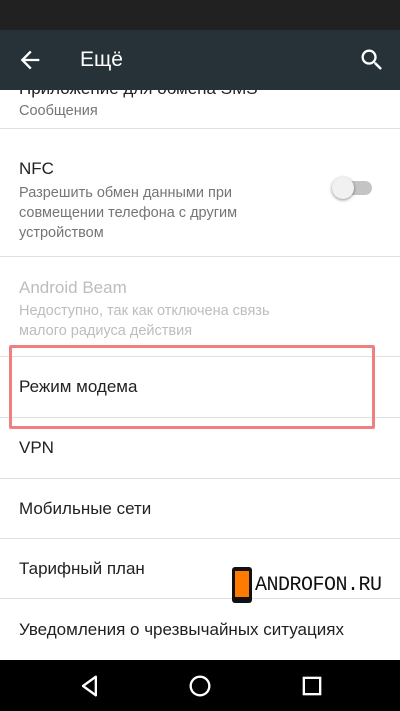  I want to click on item-title: NFC, so click(36, 168).